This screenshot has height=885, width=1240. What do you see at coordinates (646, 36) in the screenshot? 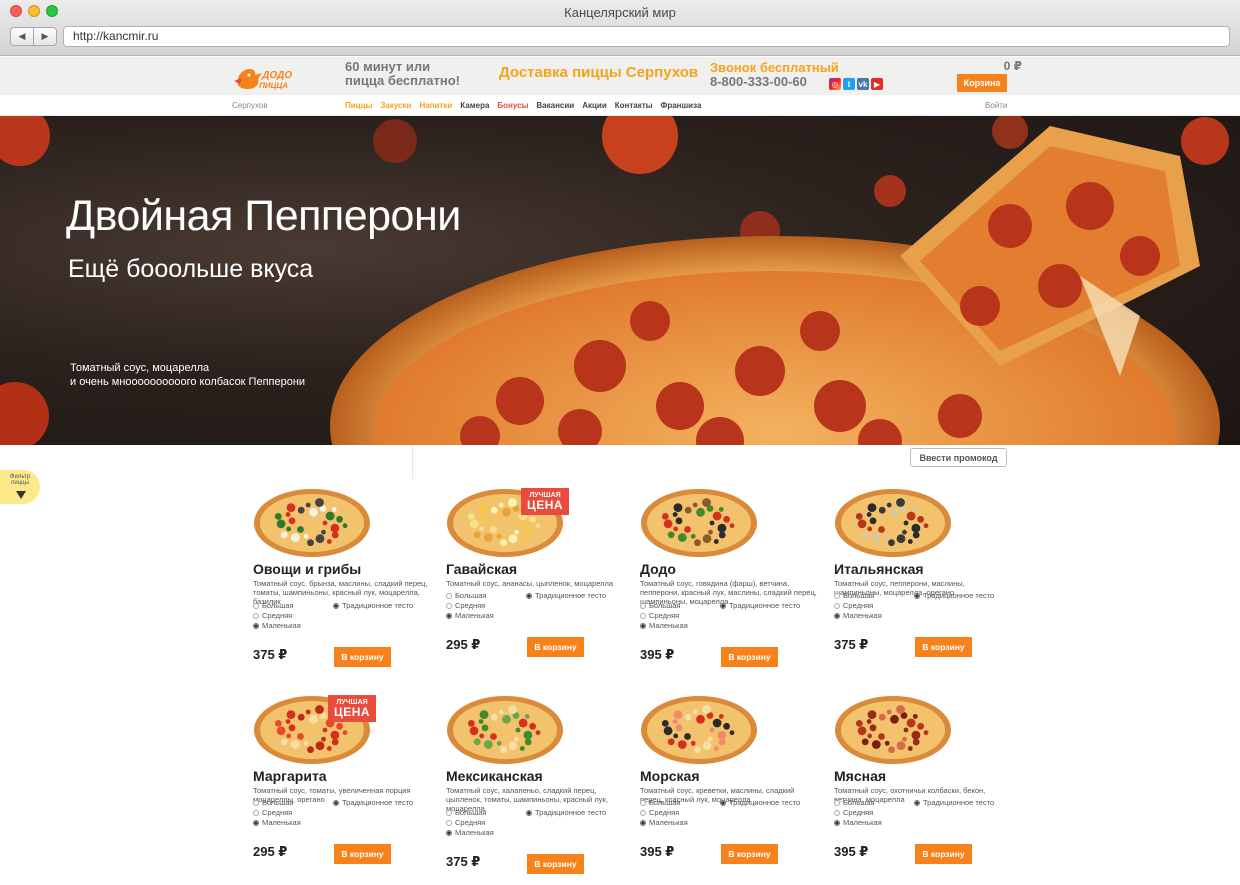
I see `address-bar: http://kancmir.ru` at bounding box center [646, 36].